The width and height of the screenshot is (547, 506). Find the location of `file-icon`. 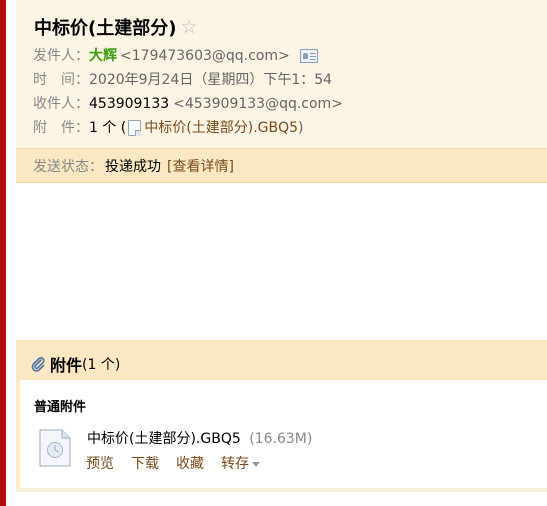

file-icon is located at coordinates (55, 448).